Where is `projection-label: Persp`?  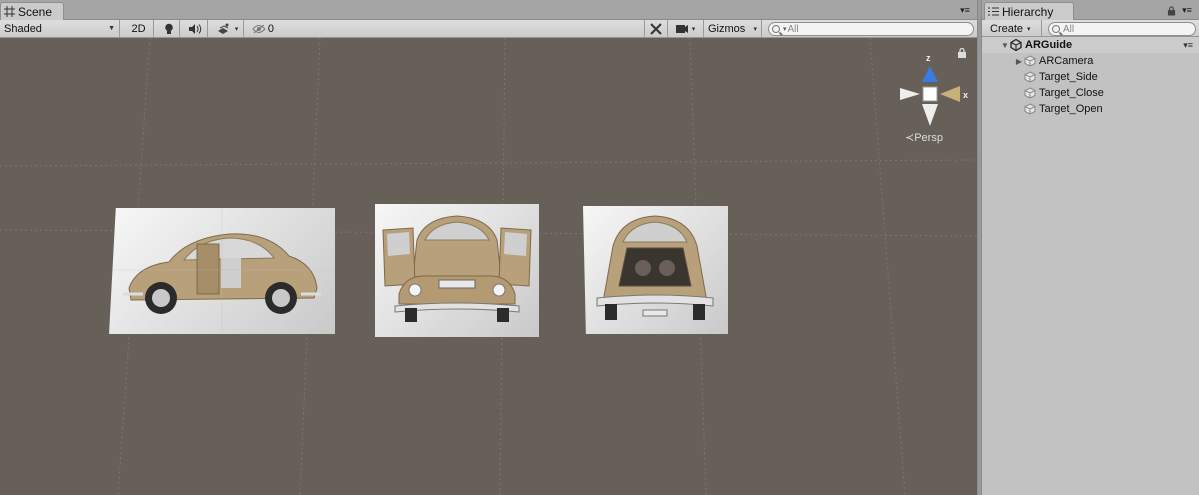
projection-label: Persp is located at coordinates (928, 138).